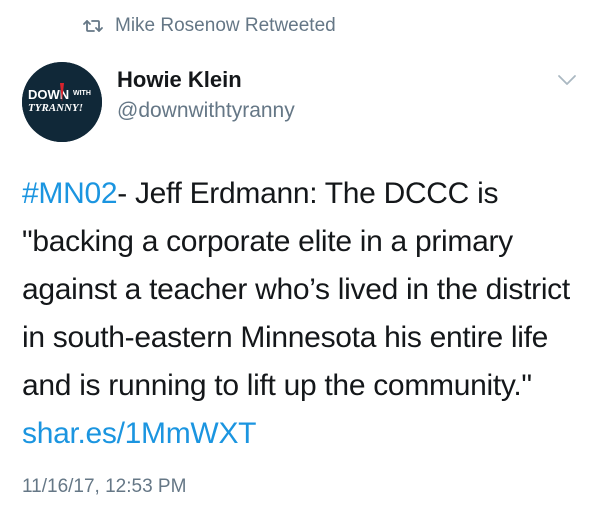 This screenshot has height=511, width=598. Describe the element at coordinates (206, 111) in the screenshot. I see `author-handle: @downwithtyranny` at that location.